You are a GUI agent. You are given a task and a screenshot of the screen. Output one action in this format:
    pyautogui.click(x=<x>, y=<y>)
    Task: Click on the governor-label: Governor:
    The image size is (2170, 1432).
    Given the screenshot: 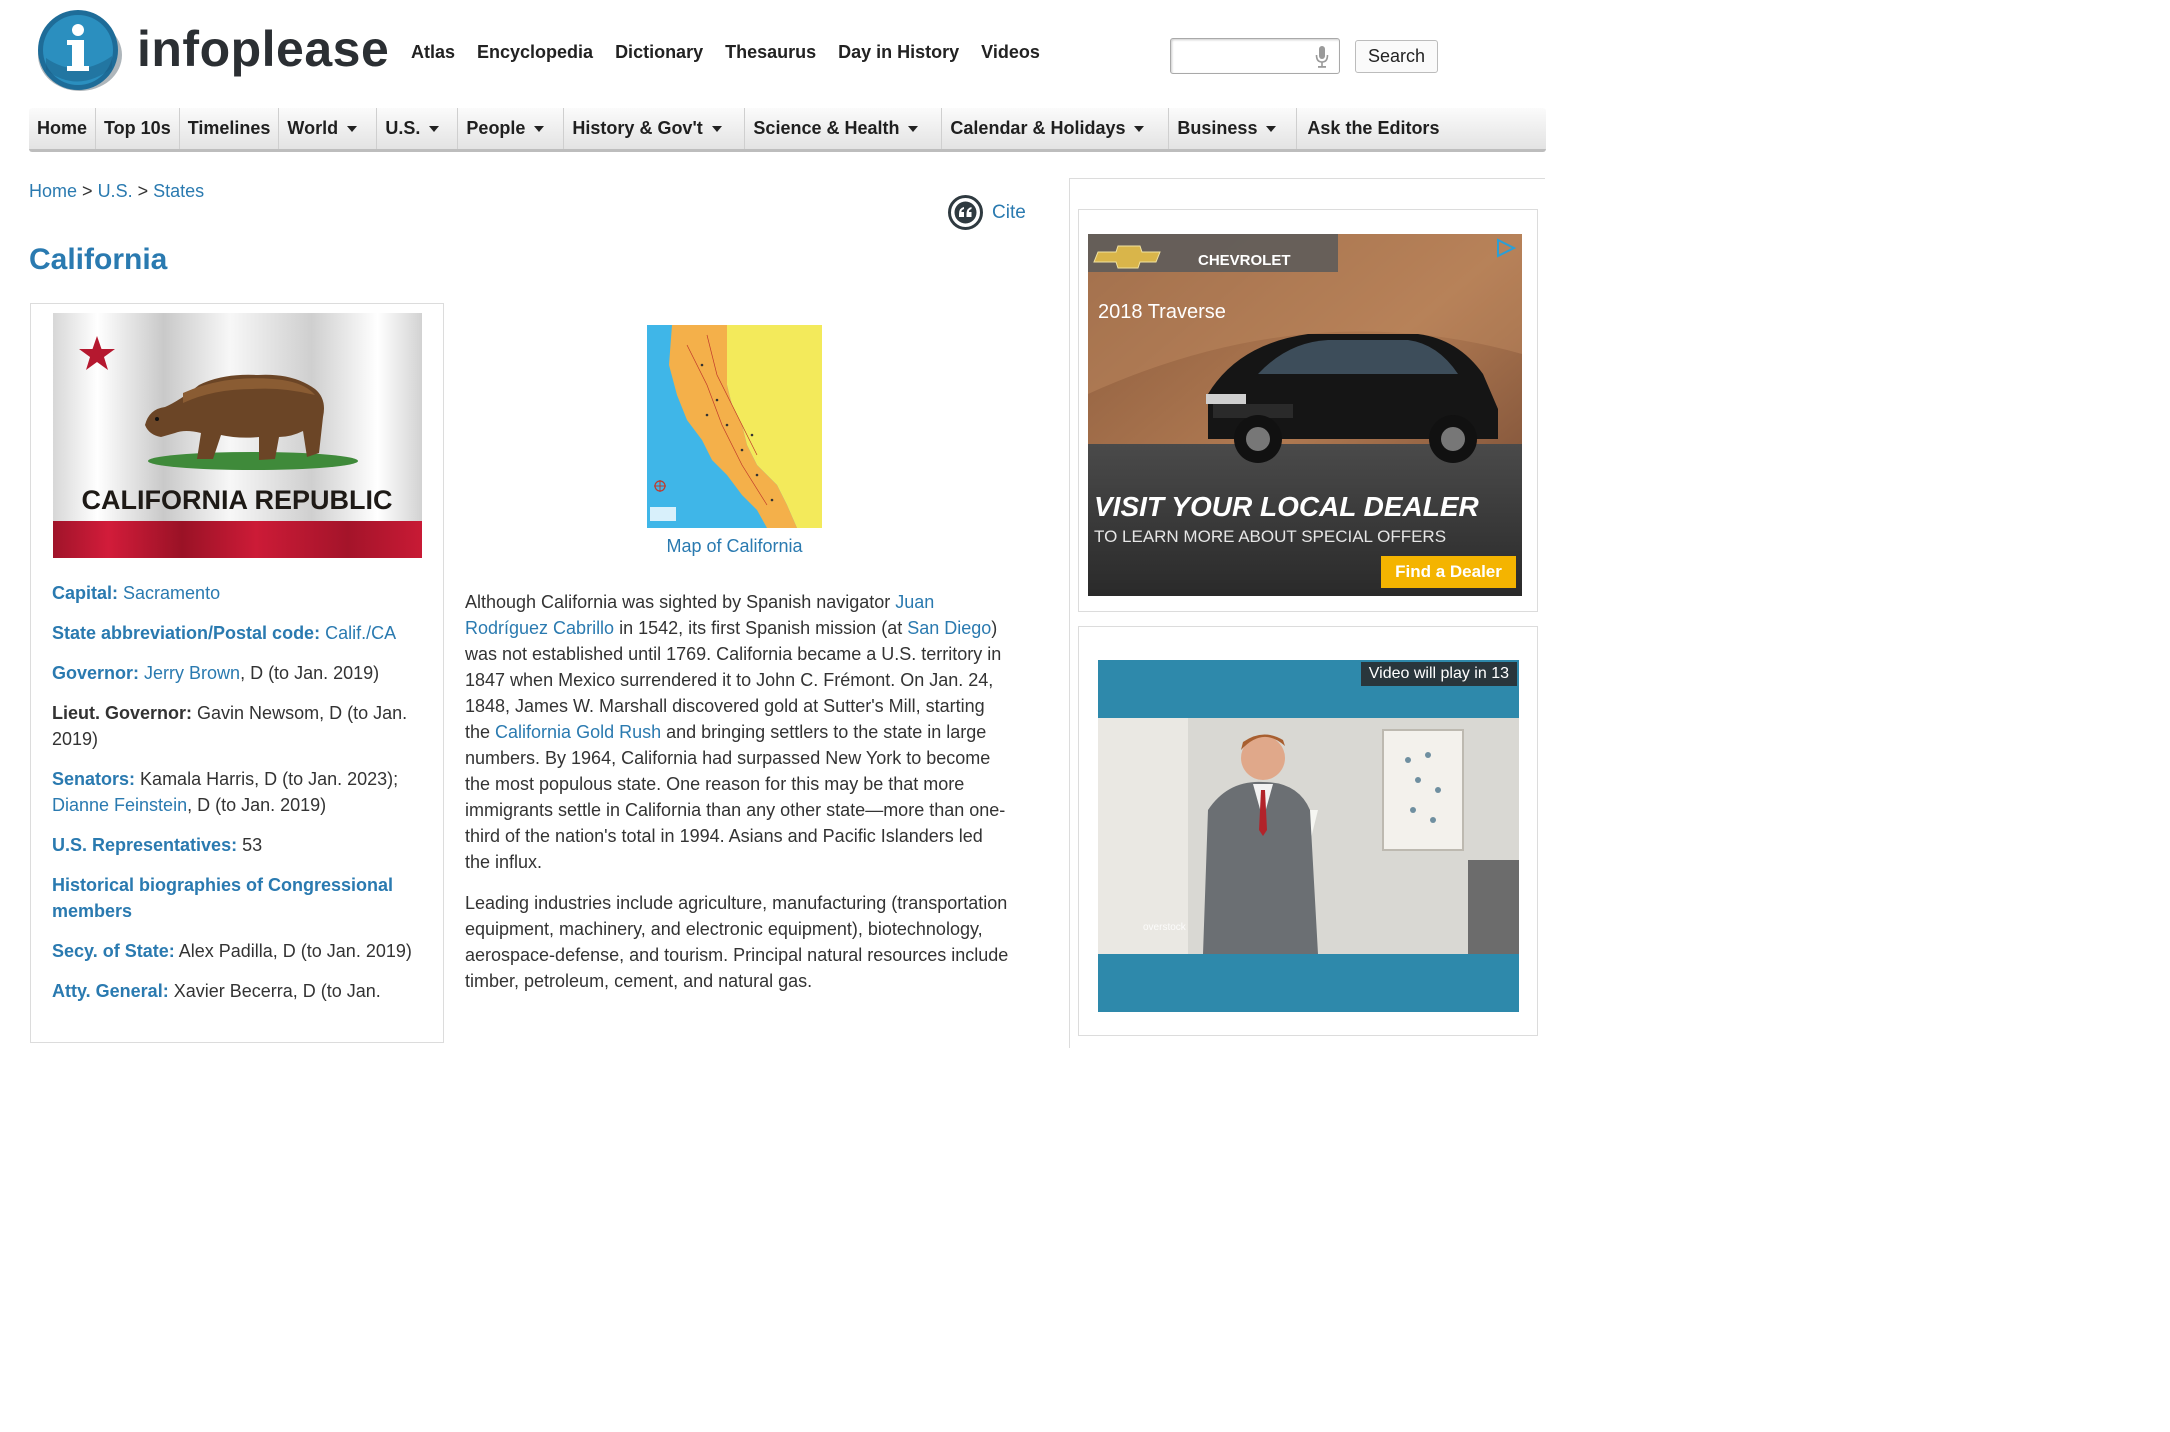 What is the action you would take?
    pyautogui.click(x=96, y=673)
    